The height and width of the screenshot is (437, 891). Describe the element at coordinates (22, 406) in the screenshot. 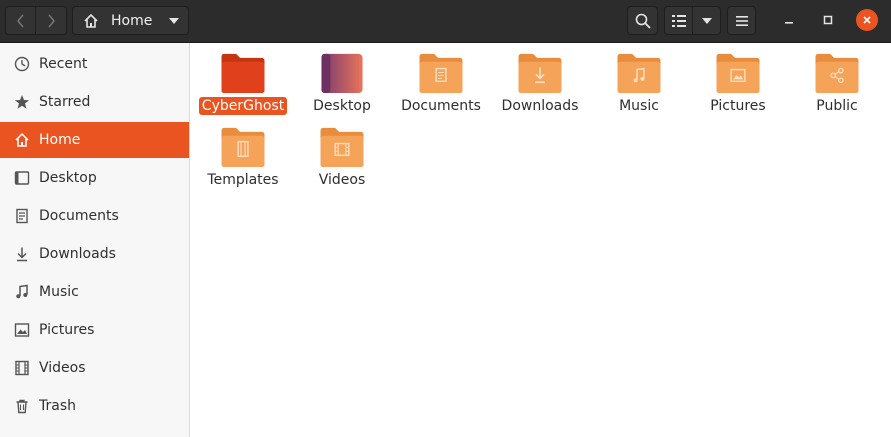

I see `trash-icon` at that location.